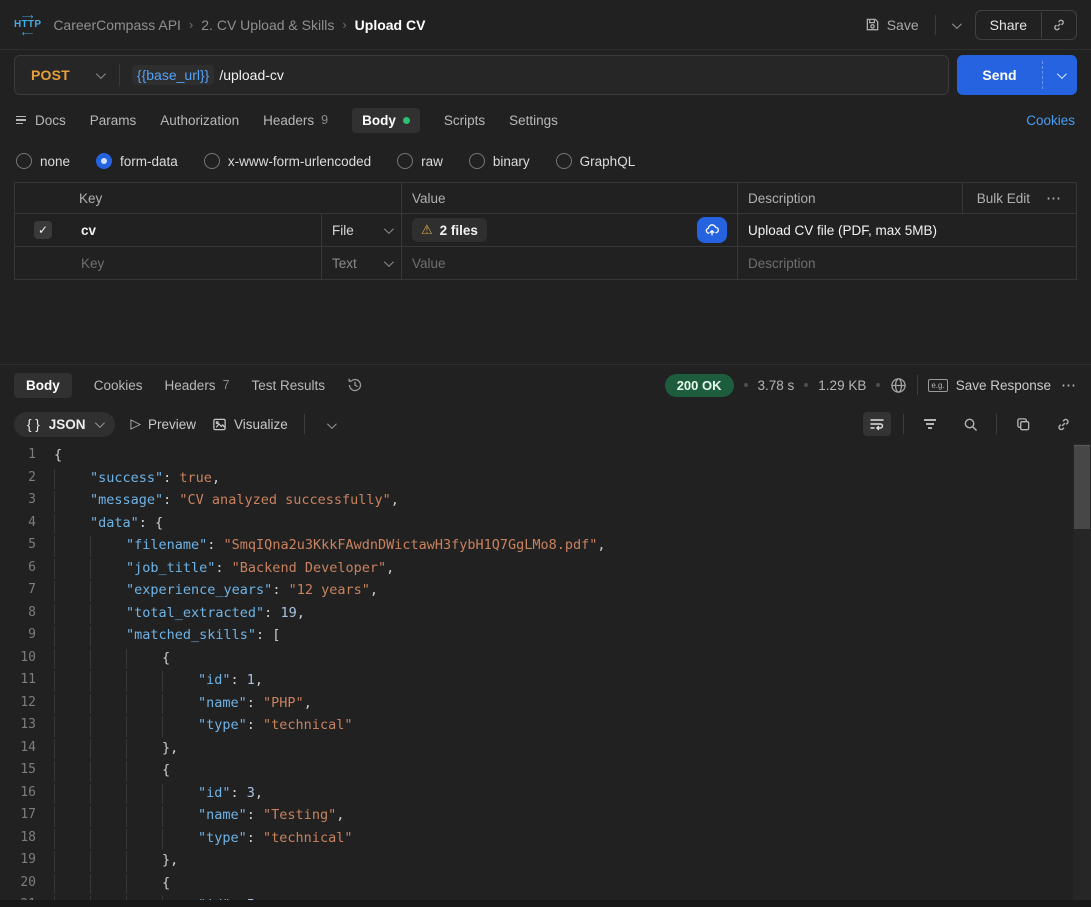 The height and width of the screenshot is (907, 1091). I want to click on radio-form-data: form-data, so click(137, 161).